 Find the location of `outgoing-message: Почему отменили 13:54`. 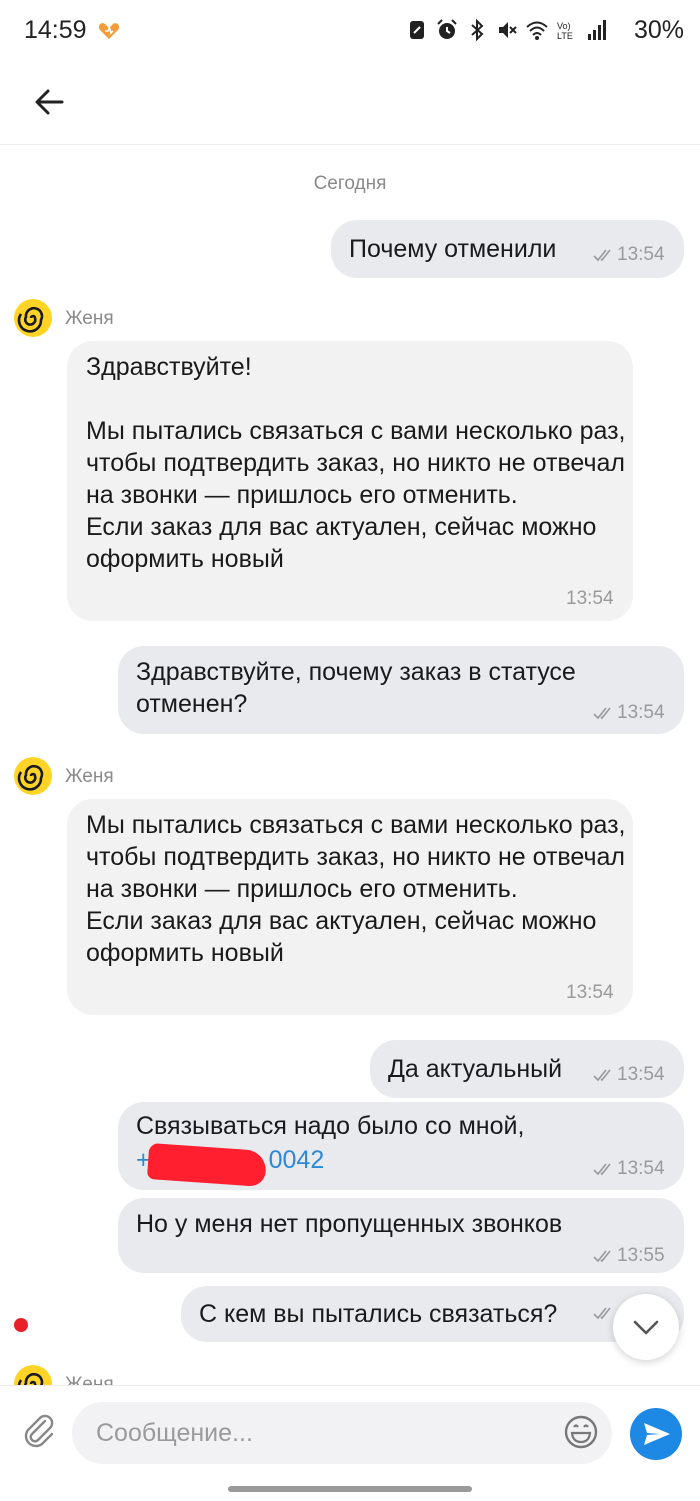

outgoing-message: Почему отменили 13:54 is located at coordinates (507, 249).